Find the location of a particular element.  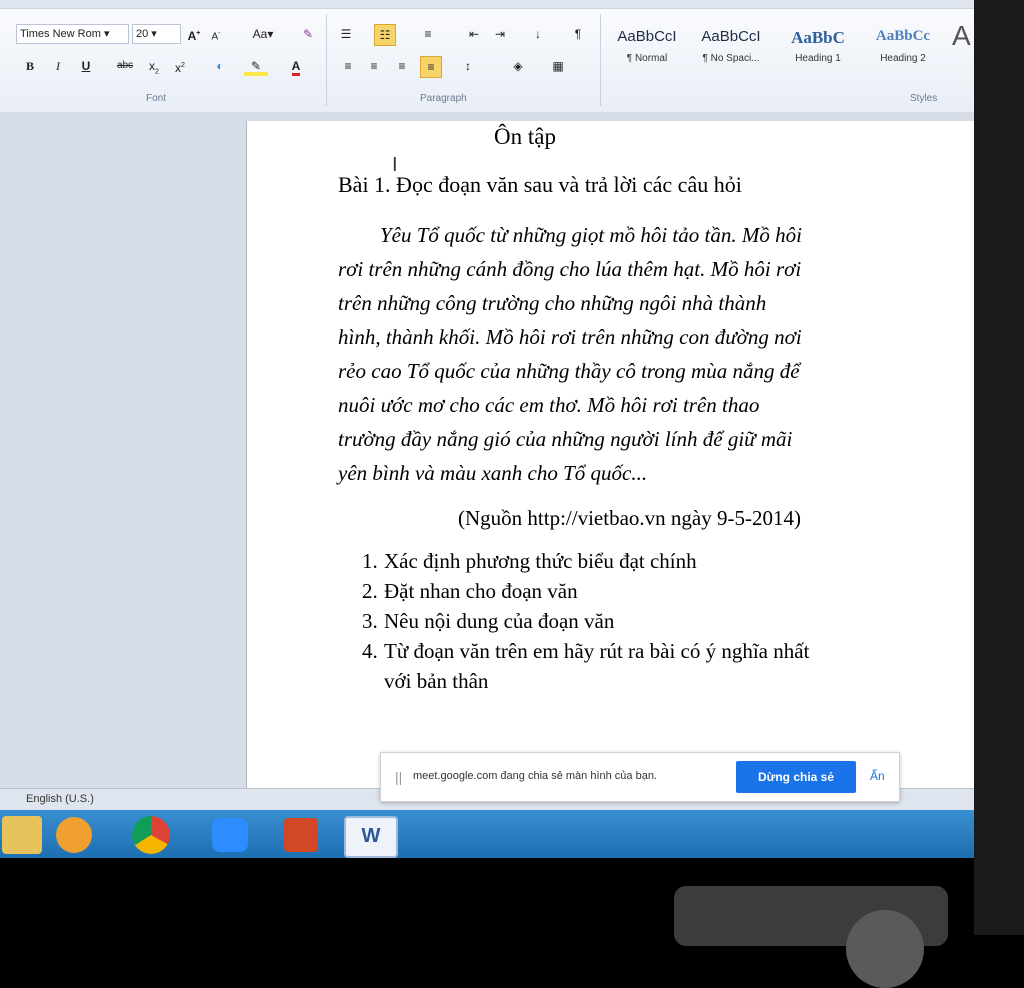

underline-label: U is located at coordinates (86, 66).